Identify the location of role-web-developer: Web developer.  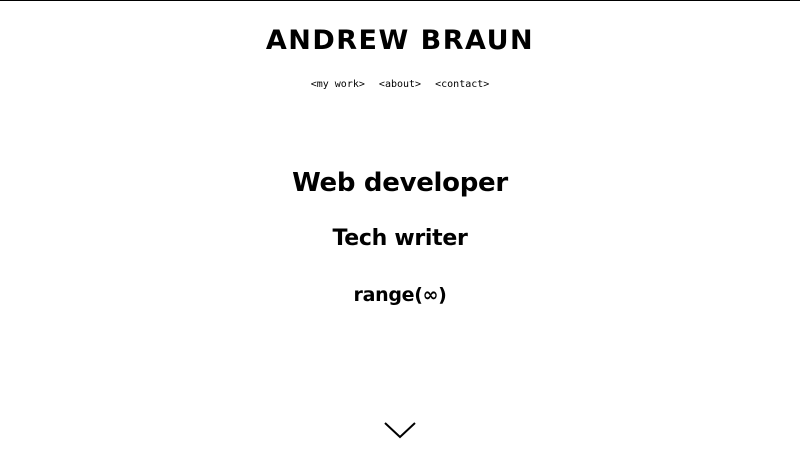
(400, 183).